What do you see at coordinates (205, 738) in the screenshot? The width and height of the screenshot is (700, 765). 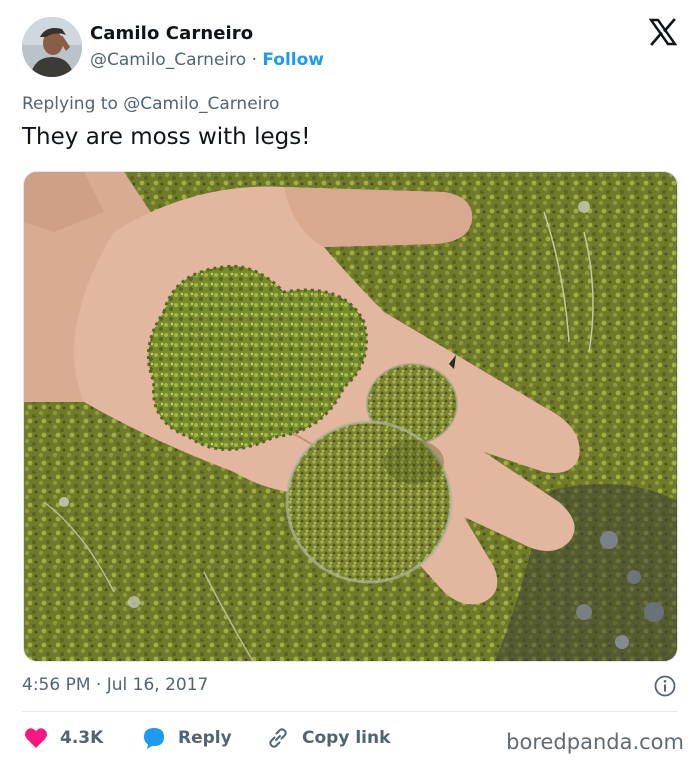 I see `reply-label: Reply` at bounding box center [205, 738].